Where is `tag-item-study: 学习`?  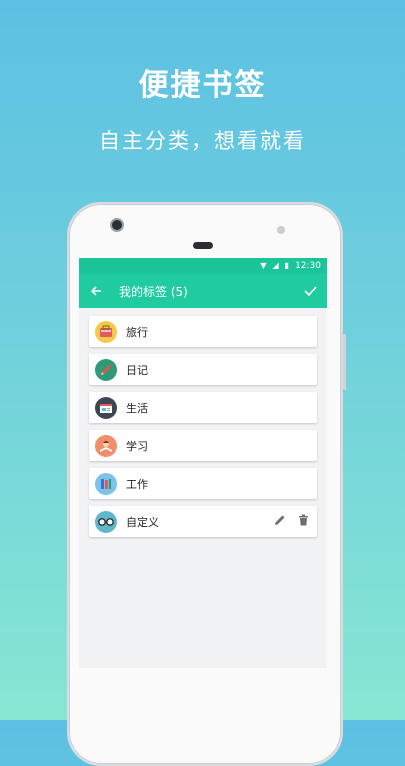 tag-item-study: 学习 is located at coordinates (203, 445).